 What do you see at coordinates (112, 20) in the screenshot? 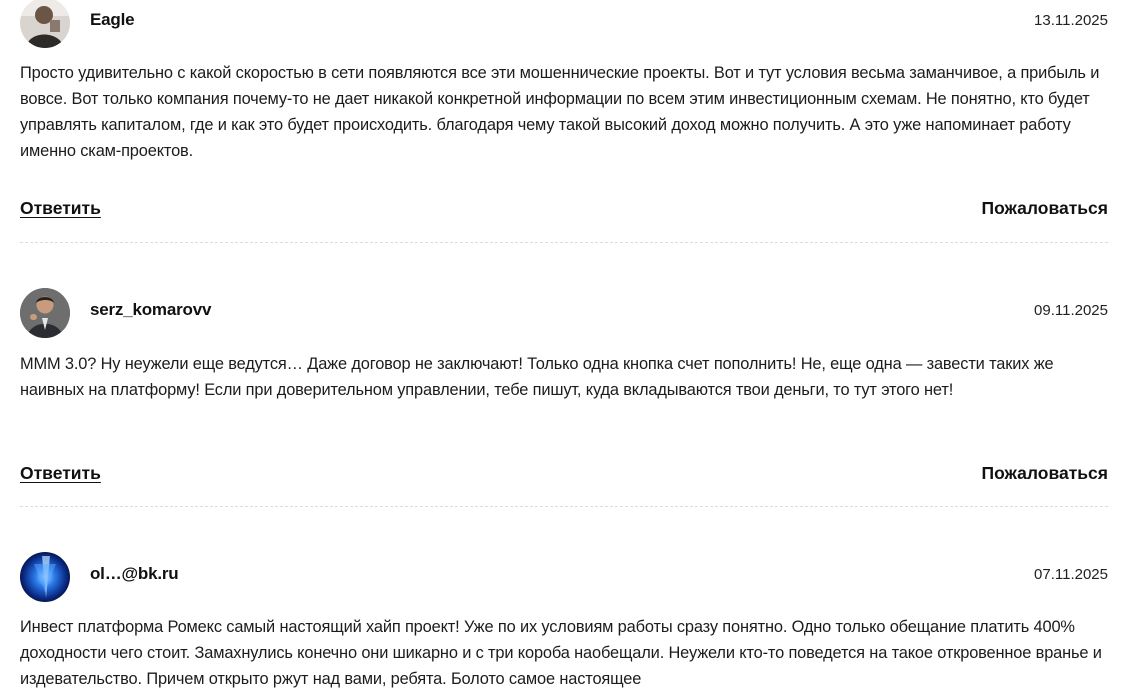
I see `comment-author: Eagle` at bounding box center [112, 20].